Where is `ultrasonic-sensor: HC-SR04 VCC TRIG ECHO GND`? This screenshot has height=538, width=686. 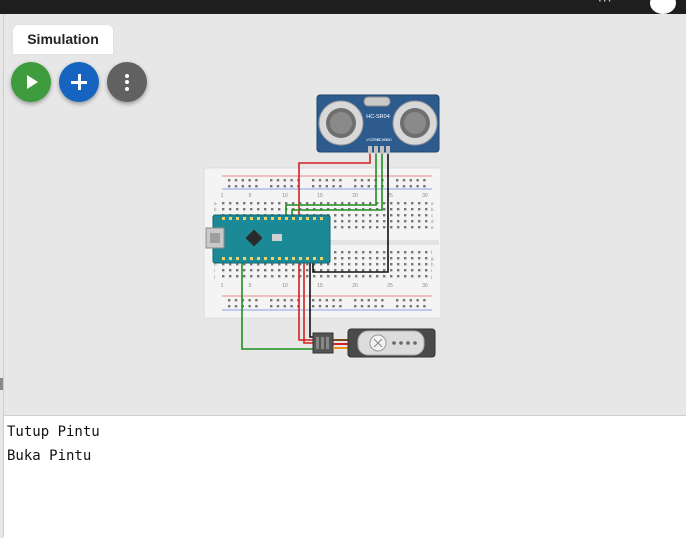 ultrasonic-sensor: HC-SR04 VCC TRIG ECHO GND is located at coordinates (378, 124).